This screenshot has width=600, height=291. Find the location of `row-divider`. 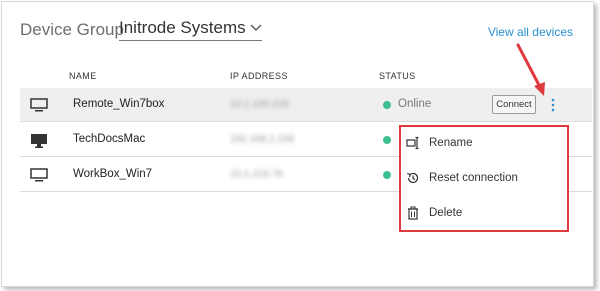

row-divider is located at coordinates (306, 121).